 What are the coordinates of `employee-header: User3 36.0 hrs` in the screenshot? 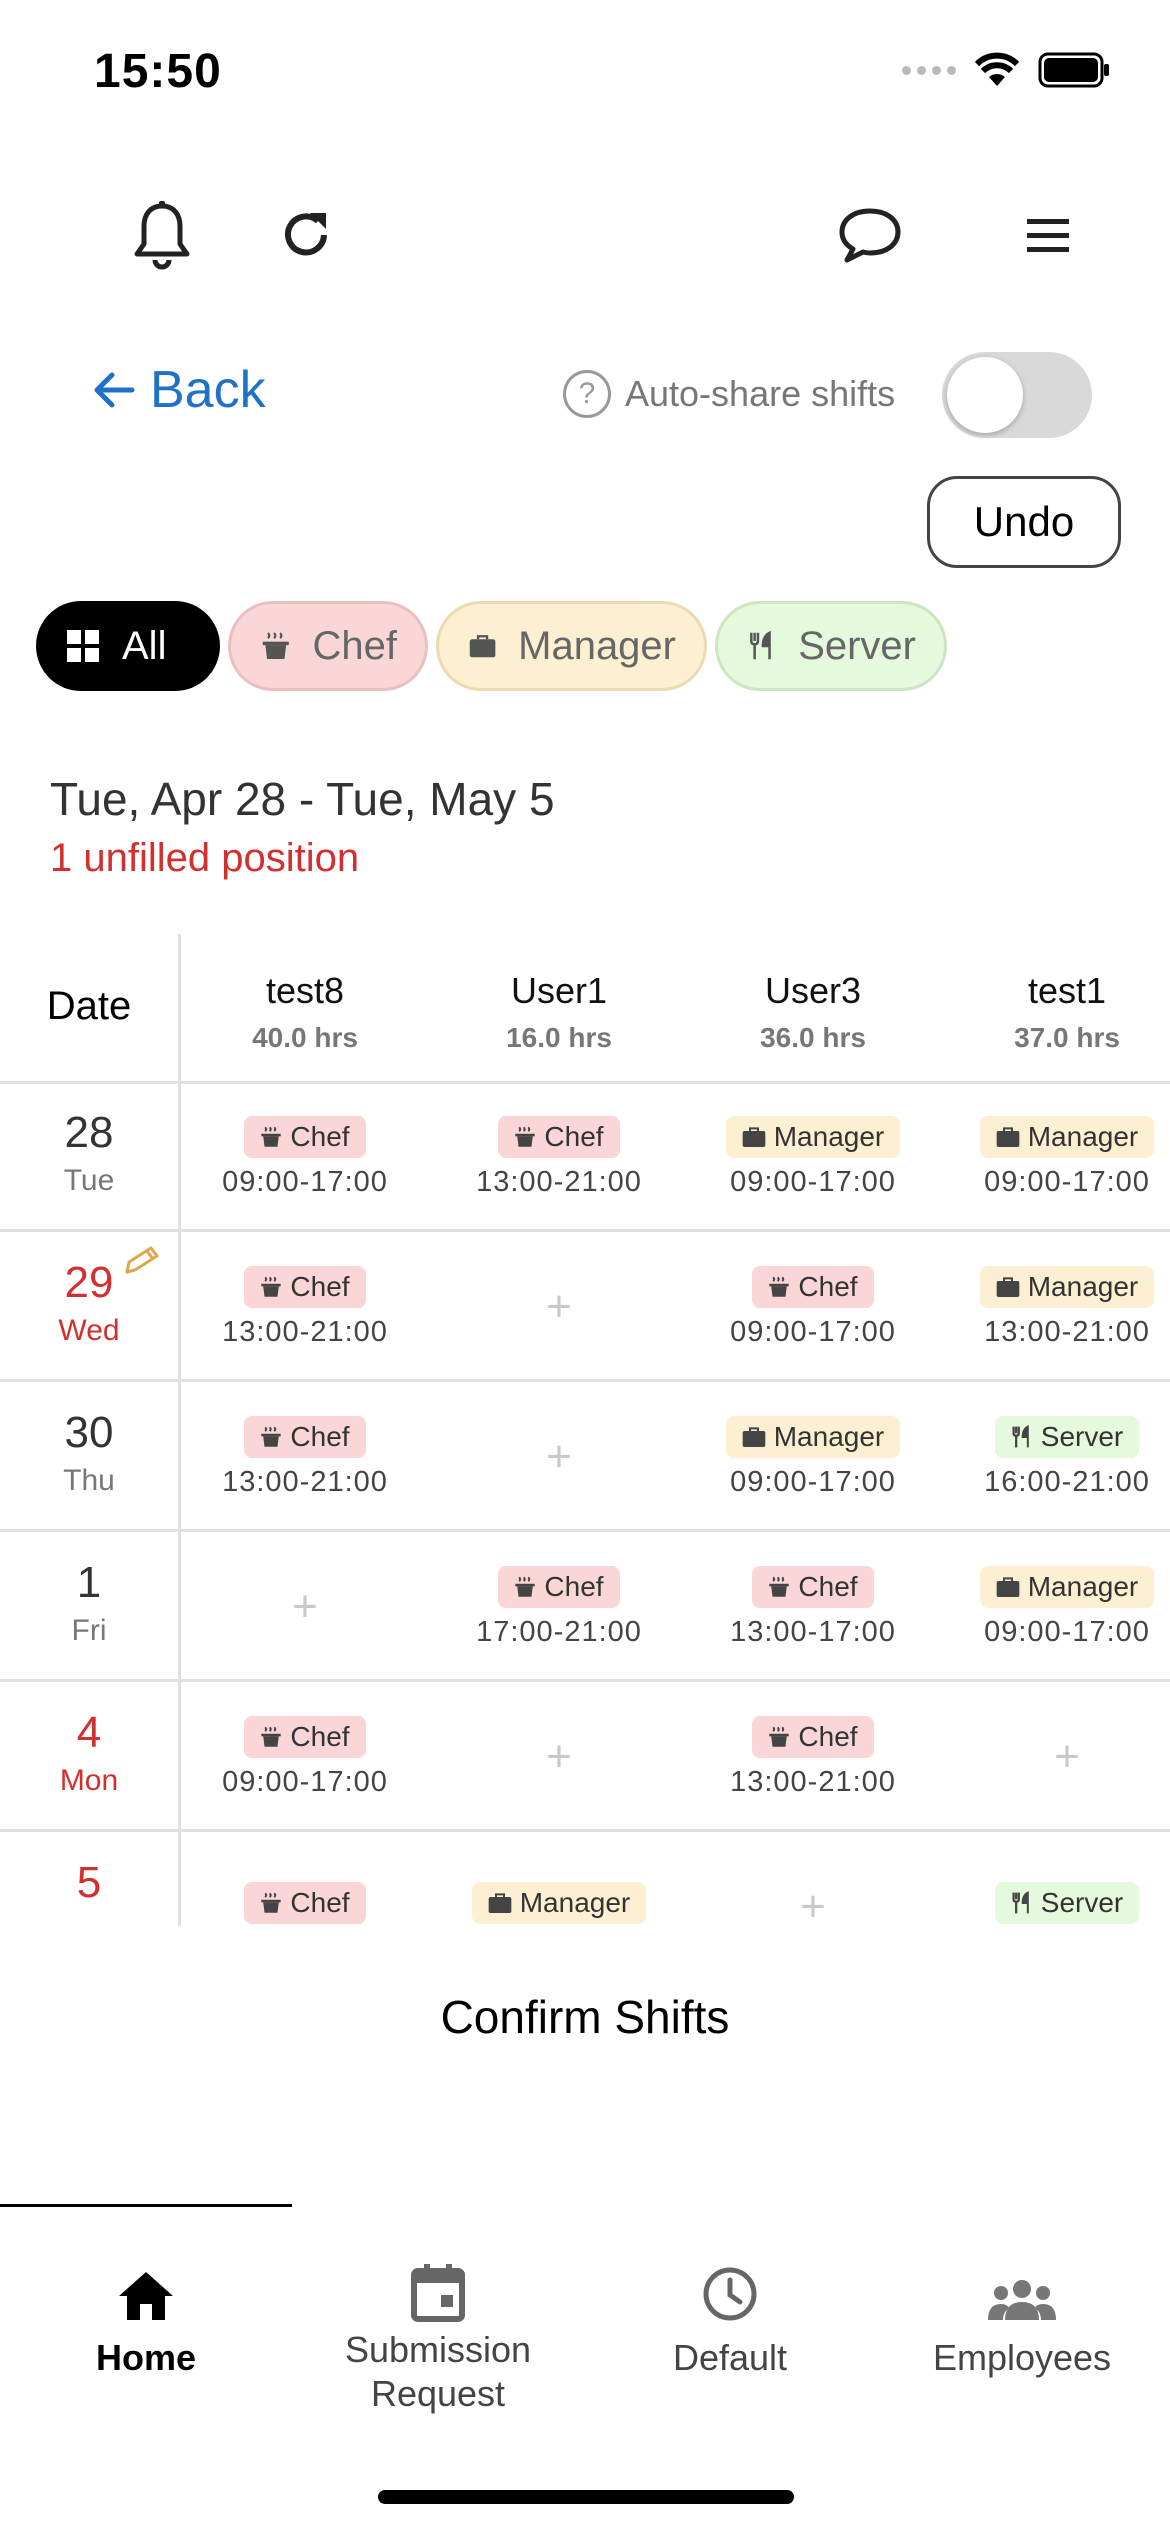 It's located at (813, 1012).